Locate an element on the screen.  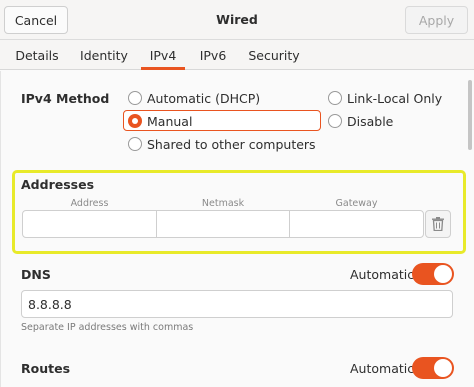
tab-details: Details is located at coordinates (37, 55).